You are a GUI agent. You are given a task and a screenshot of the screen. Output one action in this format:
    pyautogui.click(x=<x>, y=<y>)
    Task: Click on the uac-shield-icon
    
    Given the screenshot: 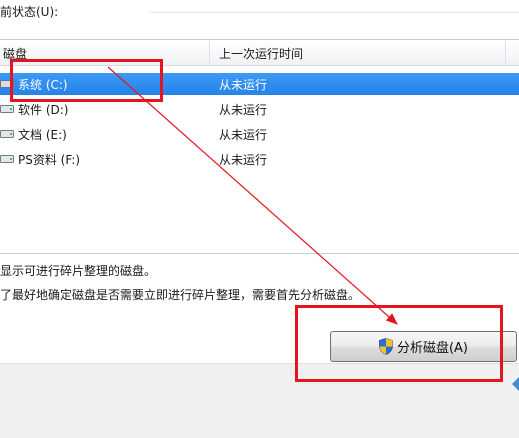 What is the action you would take?
    pyautogui.click(x=386, y=346)
    